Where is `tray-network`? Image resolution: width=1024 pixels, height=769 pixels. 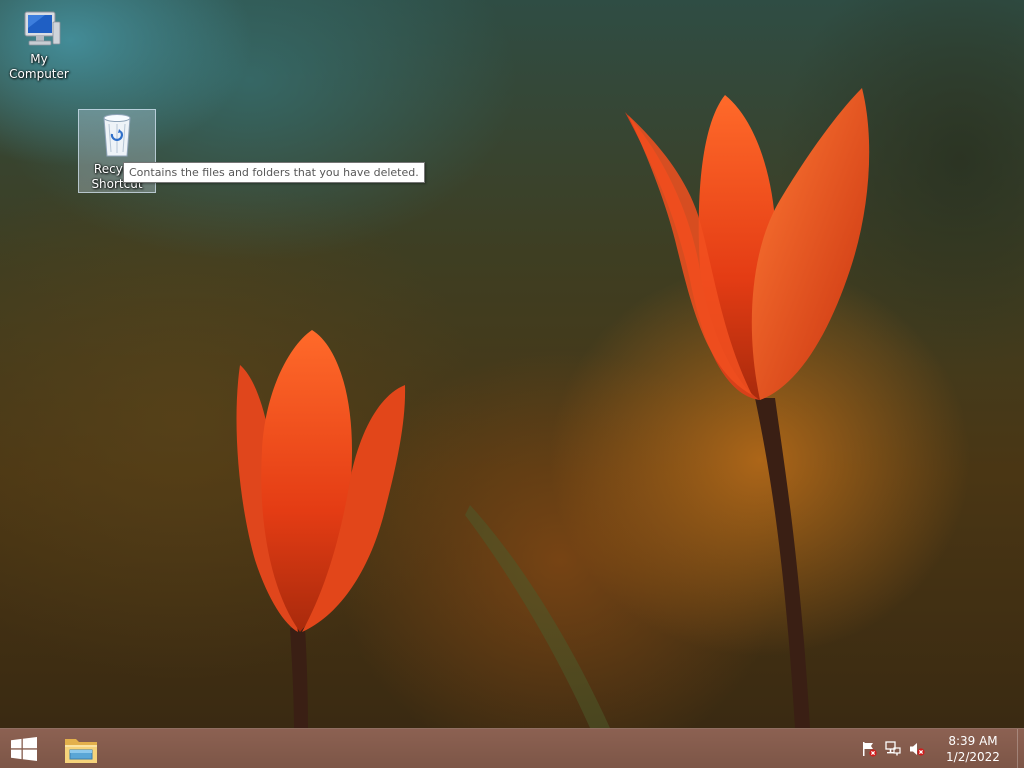
tray-network is located at coordinates (893, 749).